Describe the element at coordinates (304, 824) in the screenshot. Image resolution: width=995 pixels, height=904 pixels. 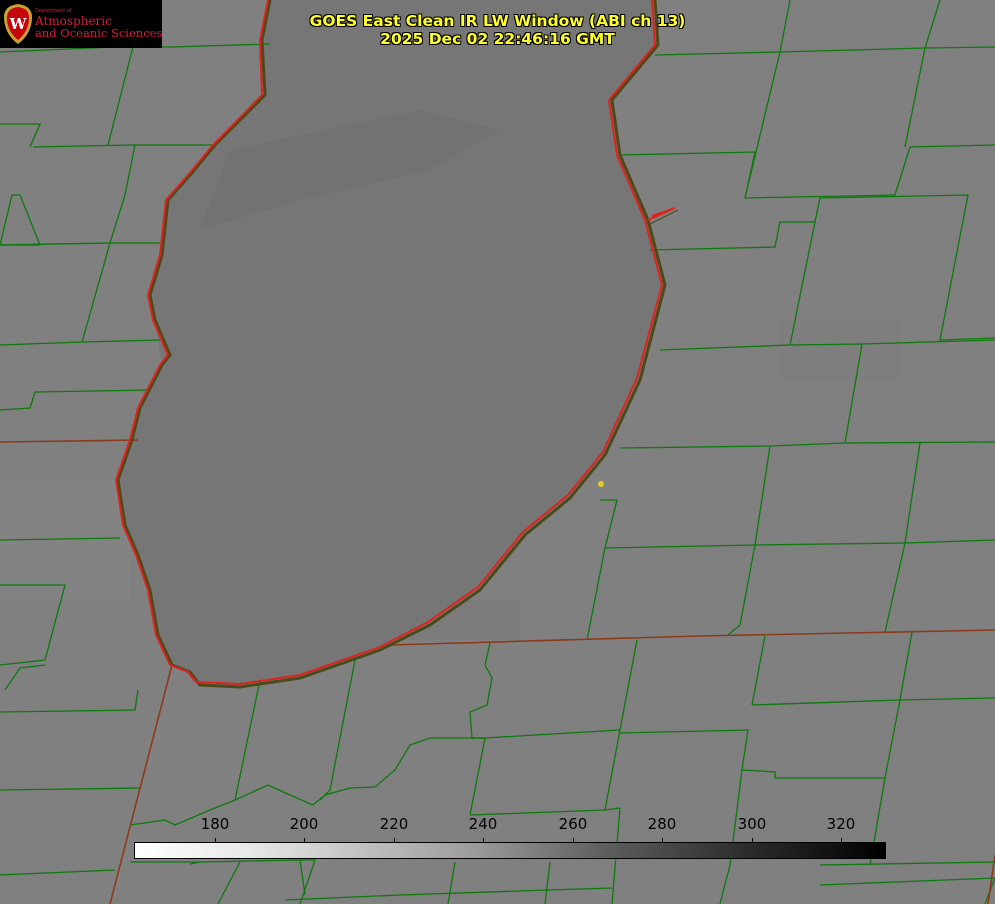
I see `tick-label-200: 200` at that location.